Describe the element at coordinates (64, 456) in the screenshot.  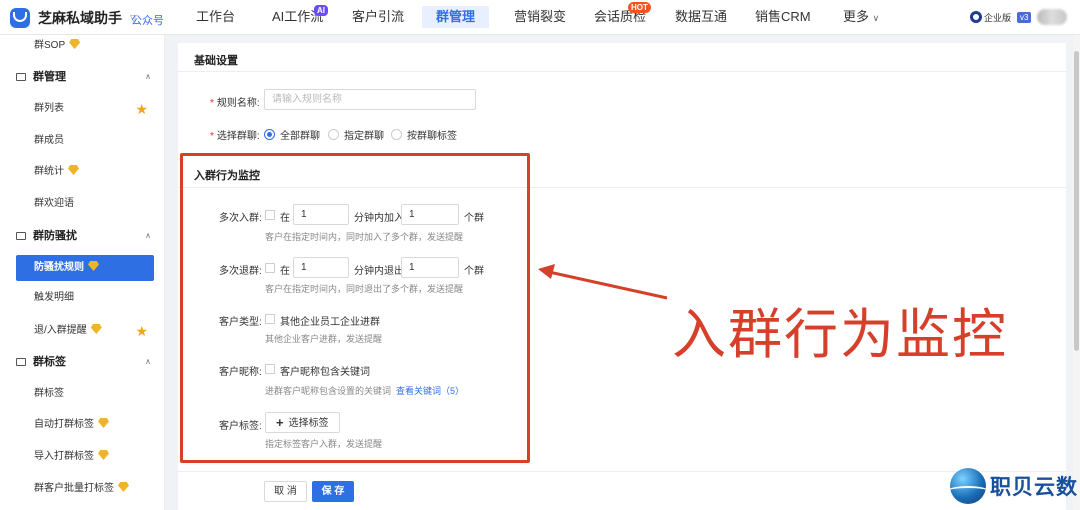
I see `sidebar-item-label: 导入打群标签` at that location.